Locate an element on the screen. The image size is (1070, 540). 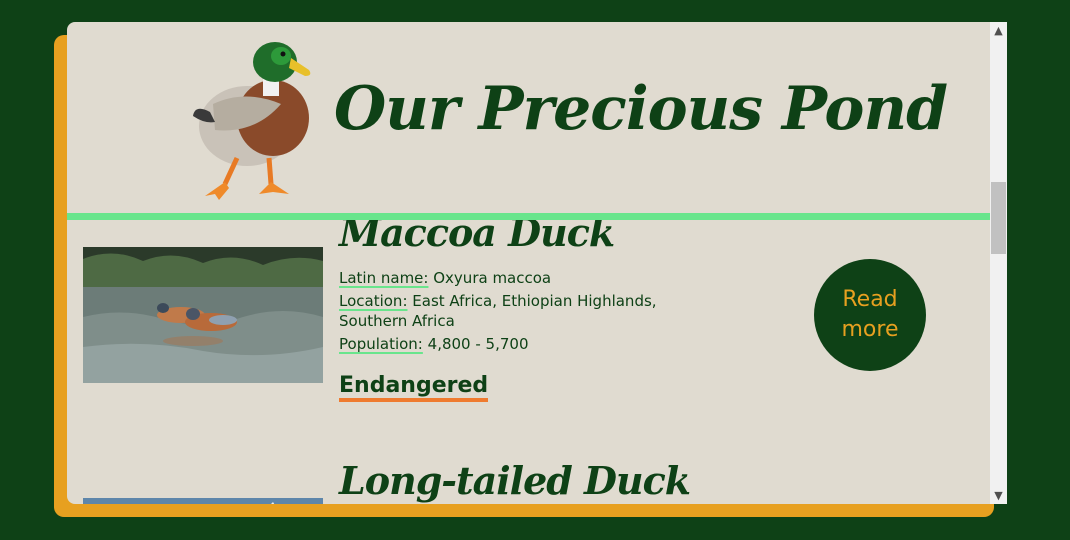
scroll-thumb is located at coordinates (998, 218).